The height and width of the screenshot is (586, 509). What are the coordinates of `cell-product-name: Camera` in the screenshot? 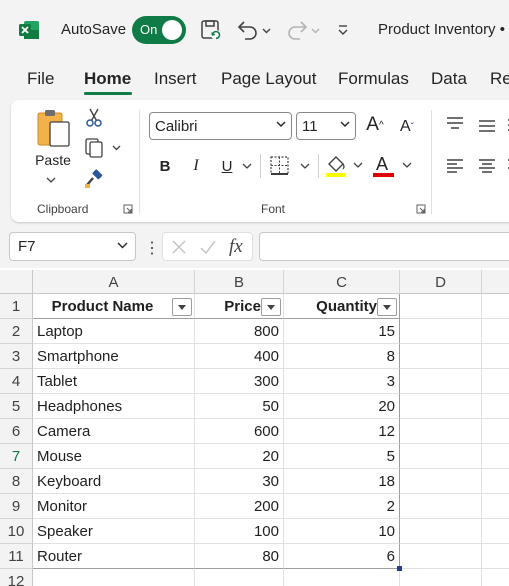 It's located at (114, 431).